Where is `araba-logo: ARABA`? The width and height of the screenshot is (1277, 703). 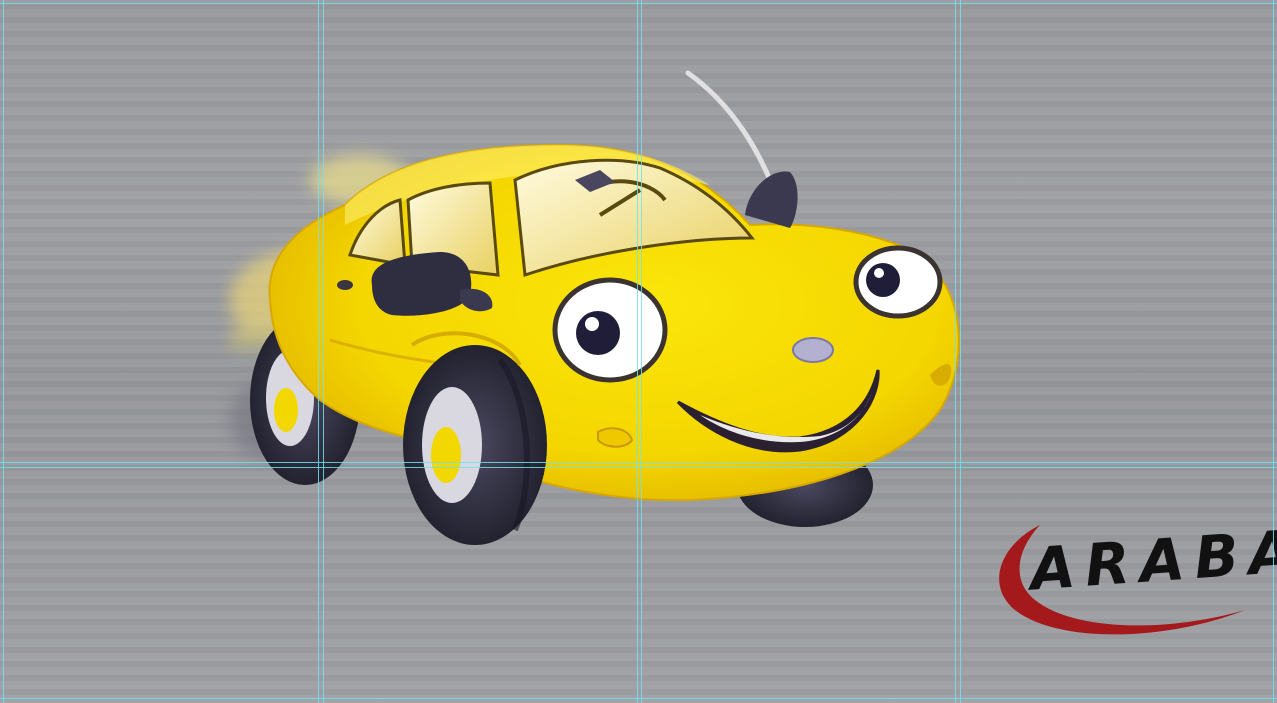 araba-logo: ARABA is located at coordinates (1138, 576).